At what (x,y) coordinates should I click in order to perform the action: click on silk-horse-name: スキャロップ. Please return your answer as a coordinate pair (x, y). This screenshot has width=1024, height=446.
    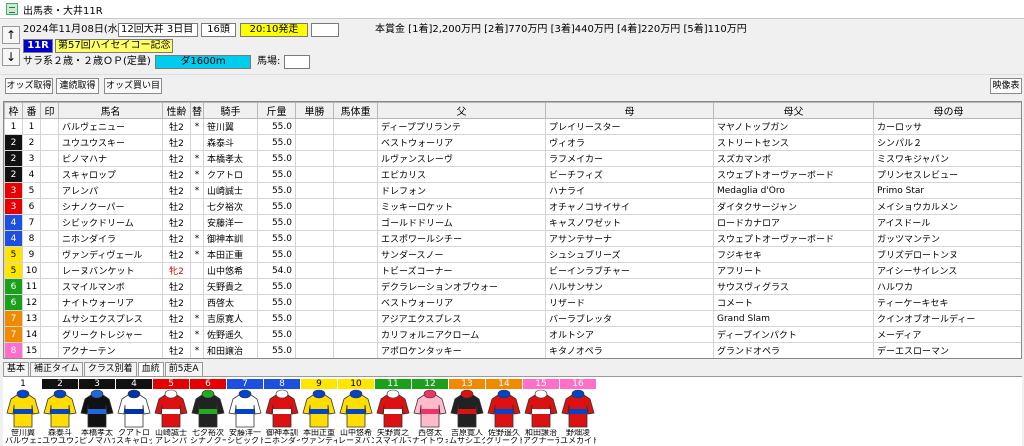
    Looking at the image, I should click on (134, 441).